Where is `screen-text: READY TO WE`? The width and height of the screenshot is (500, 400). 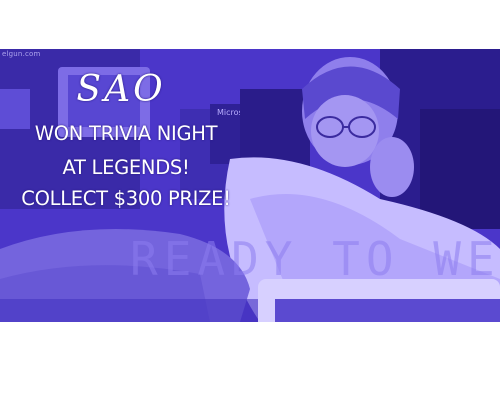 screen-text: READY TO WE is located at coordinates (315, 259).